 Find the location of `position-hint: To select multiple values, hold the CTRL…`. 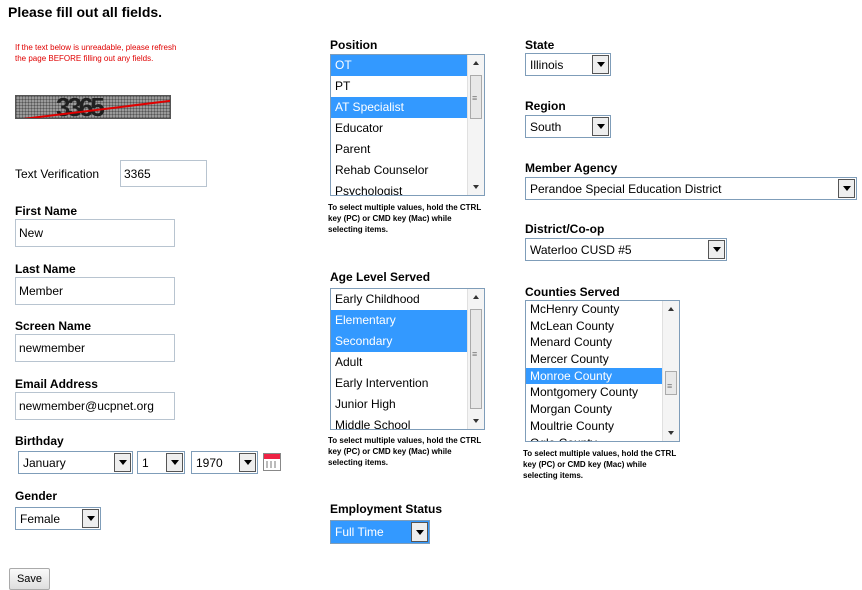

position-hint: To select multiple values, hold the CTRL… is located at coordinates (405, 218).